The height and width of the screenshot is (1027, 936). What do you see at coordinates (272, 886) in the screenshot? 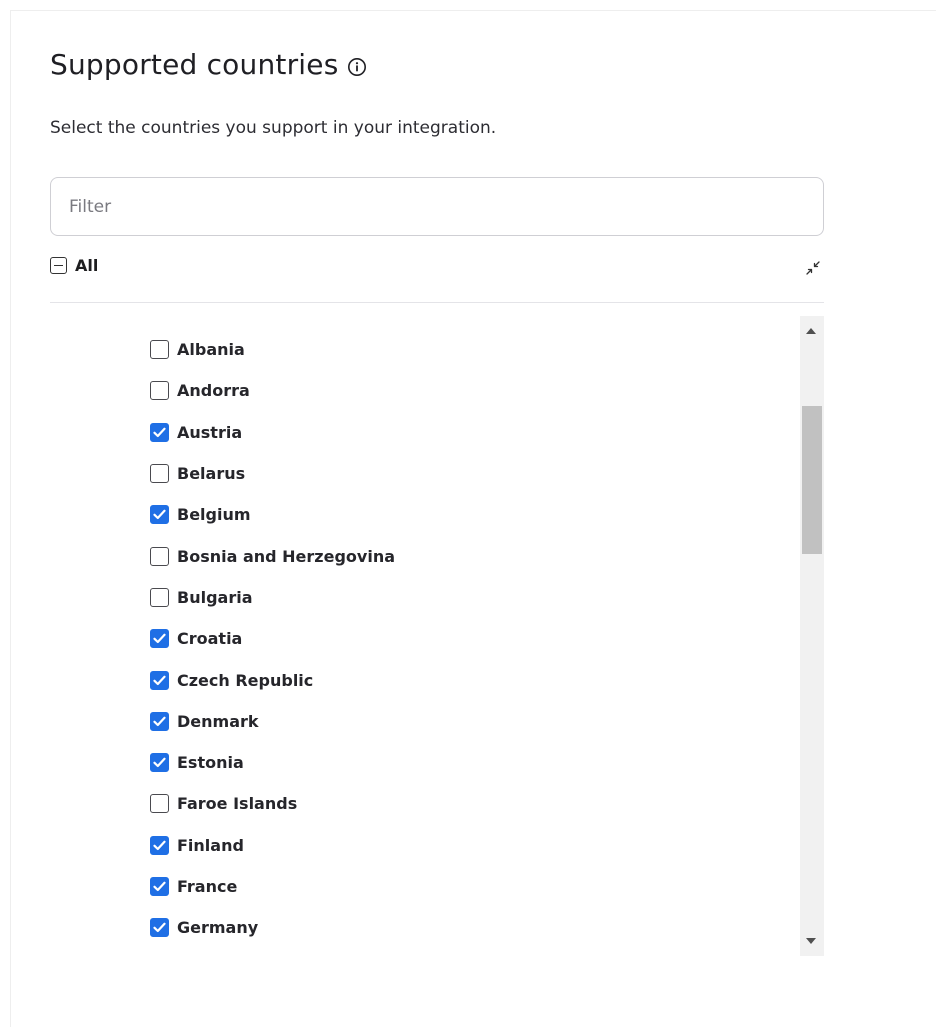
I see `country-item: France` at bounding box center [272, 886].